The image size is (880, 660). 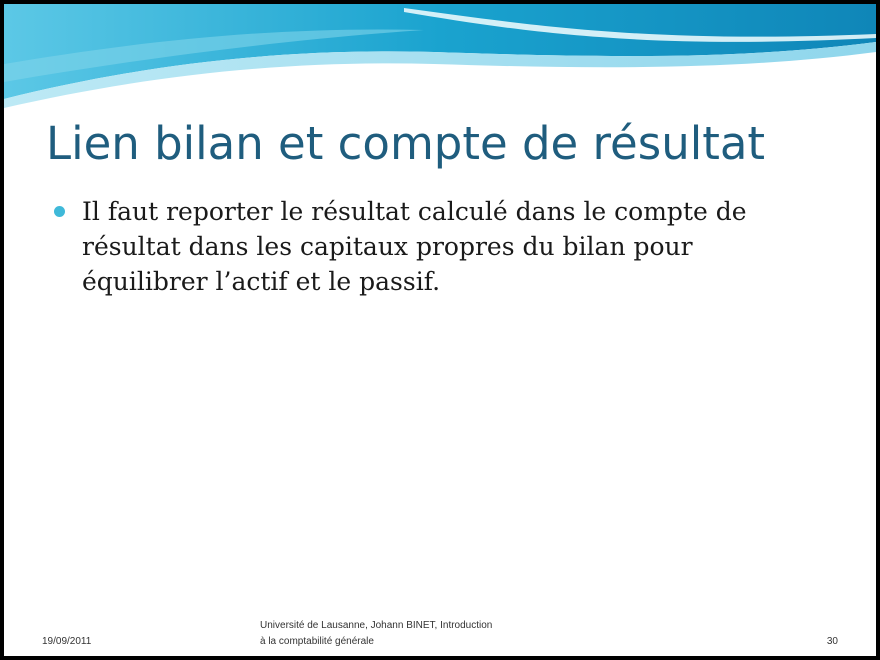 I want to click on footer-page-number: 30, so click(x=832, y=641).